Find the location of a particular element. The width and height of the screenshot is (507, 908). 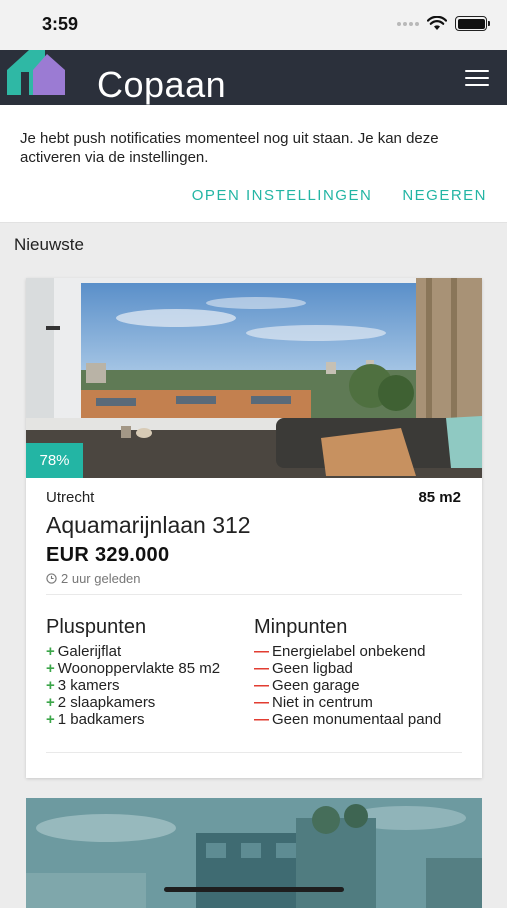

app-title: Copaan is located at coordinates (162, 84).